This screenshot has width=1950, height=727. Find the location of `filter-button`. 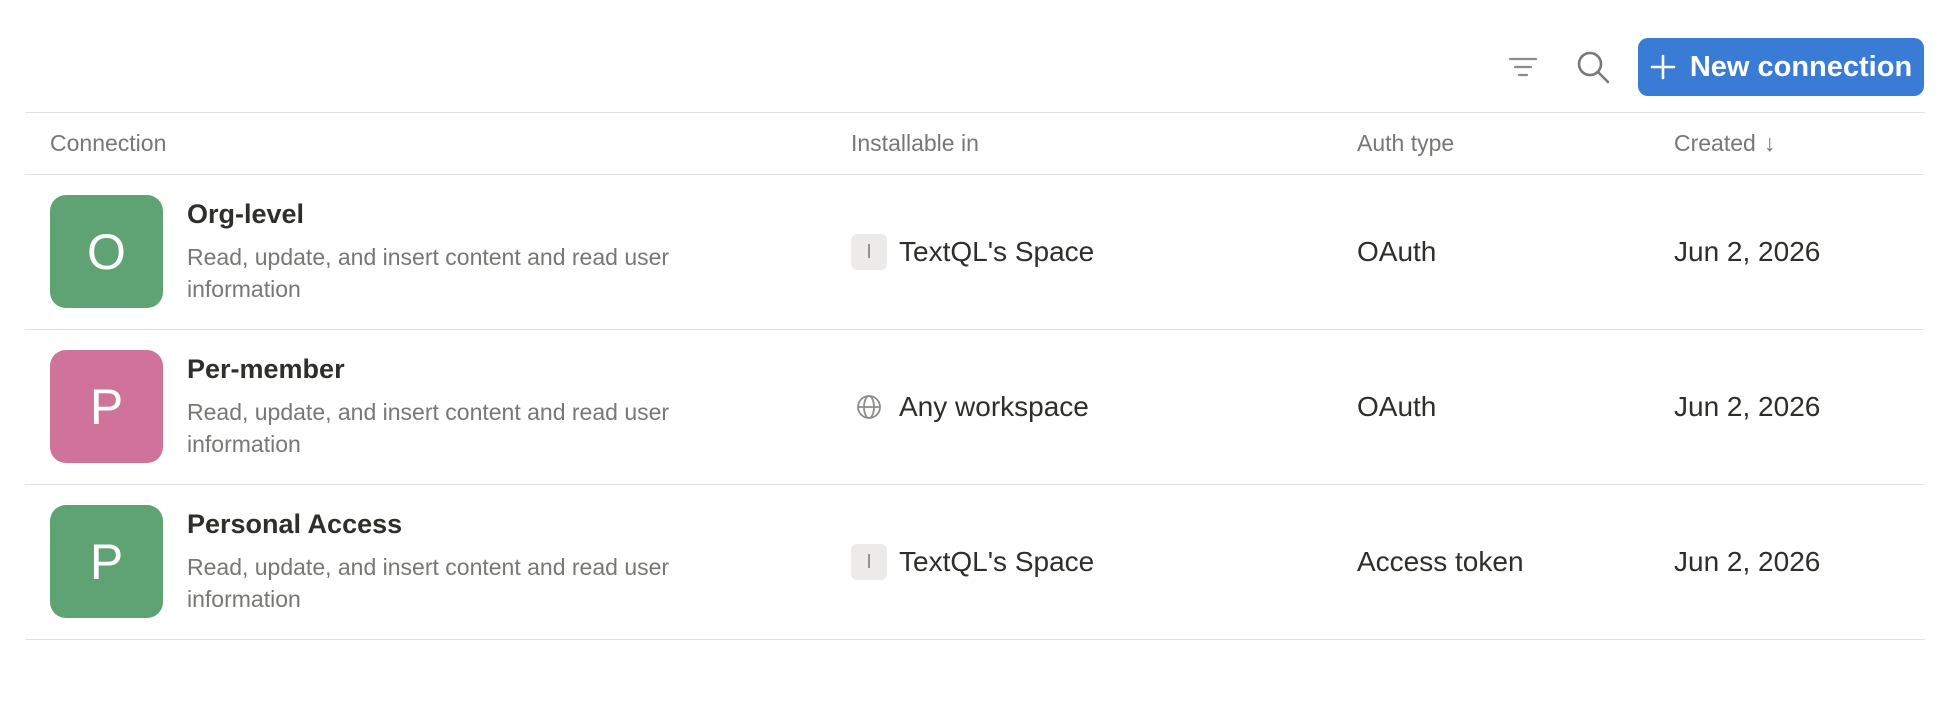

filter-button is located at coordinates (1523, 67).